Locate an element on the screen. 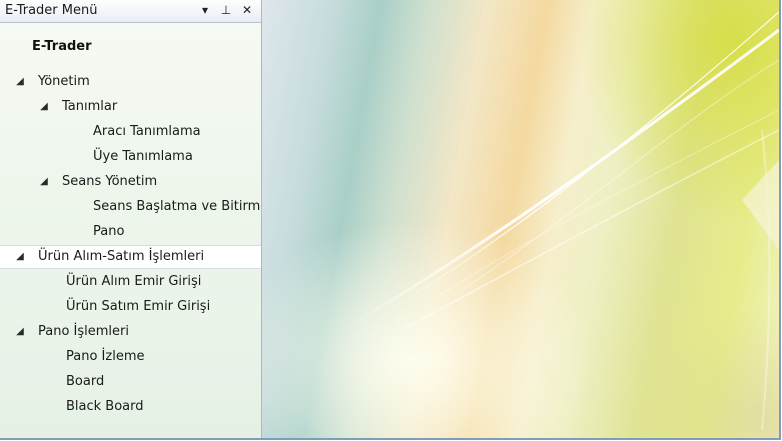 The image size is (782, 441). chevron-down-icon: ▾ is located at coordinates (205, 10).